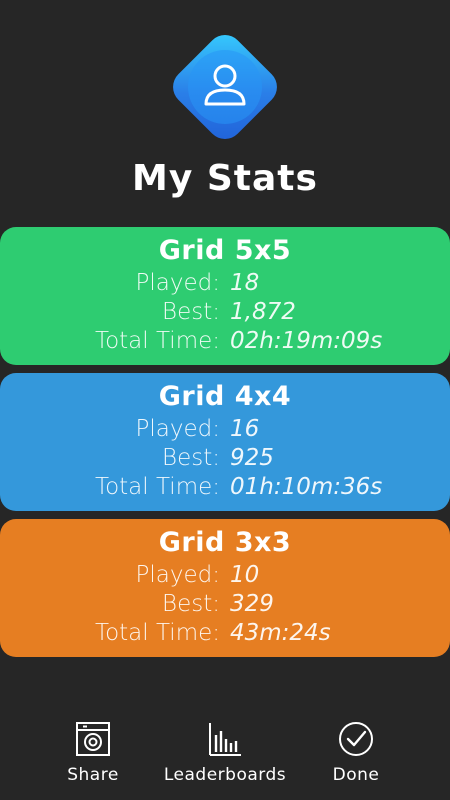 This screenshot has width=450, height=800. What do you see at coordinates (356, 775) in the screenshot?
I see `done-label: Done` at bounding box center [356, 775].